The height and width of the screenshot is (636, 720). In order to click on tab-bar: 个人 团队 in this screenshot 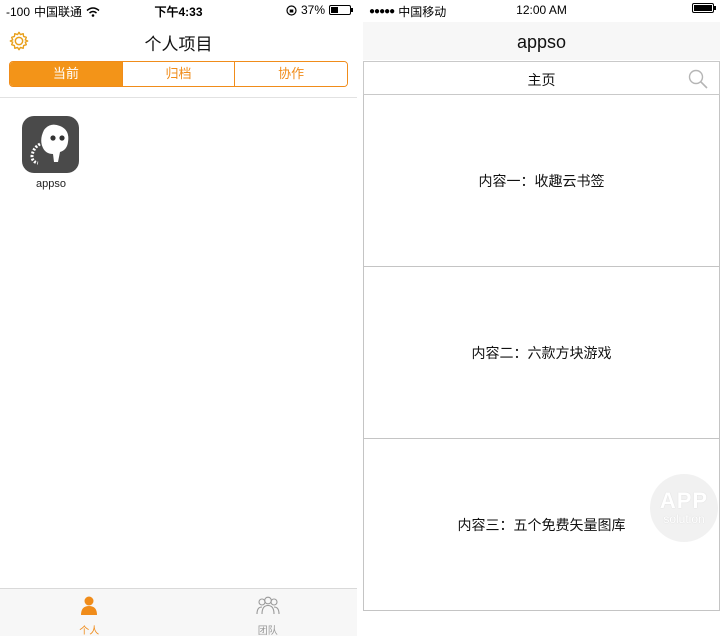, I will do `click(178, 612)`.